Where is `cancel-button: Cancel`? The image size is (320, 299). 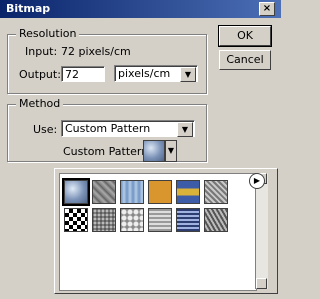
cancel-button: Cancel is located at coordinates (245, 60).